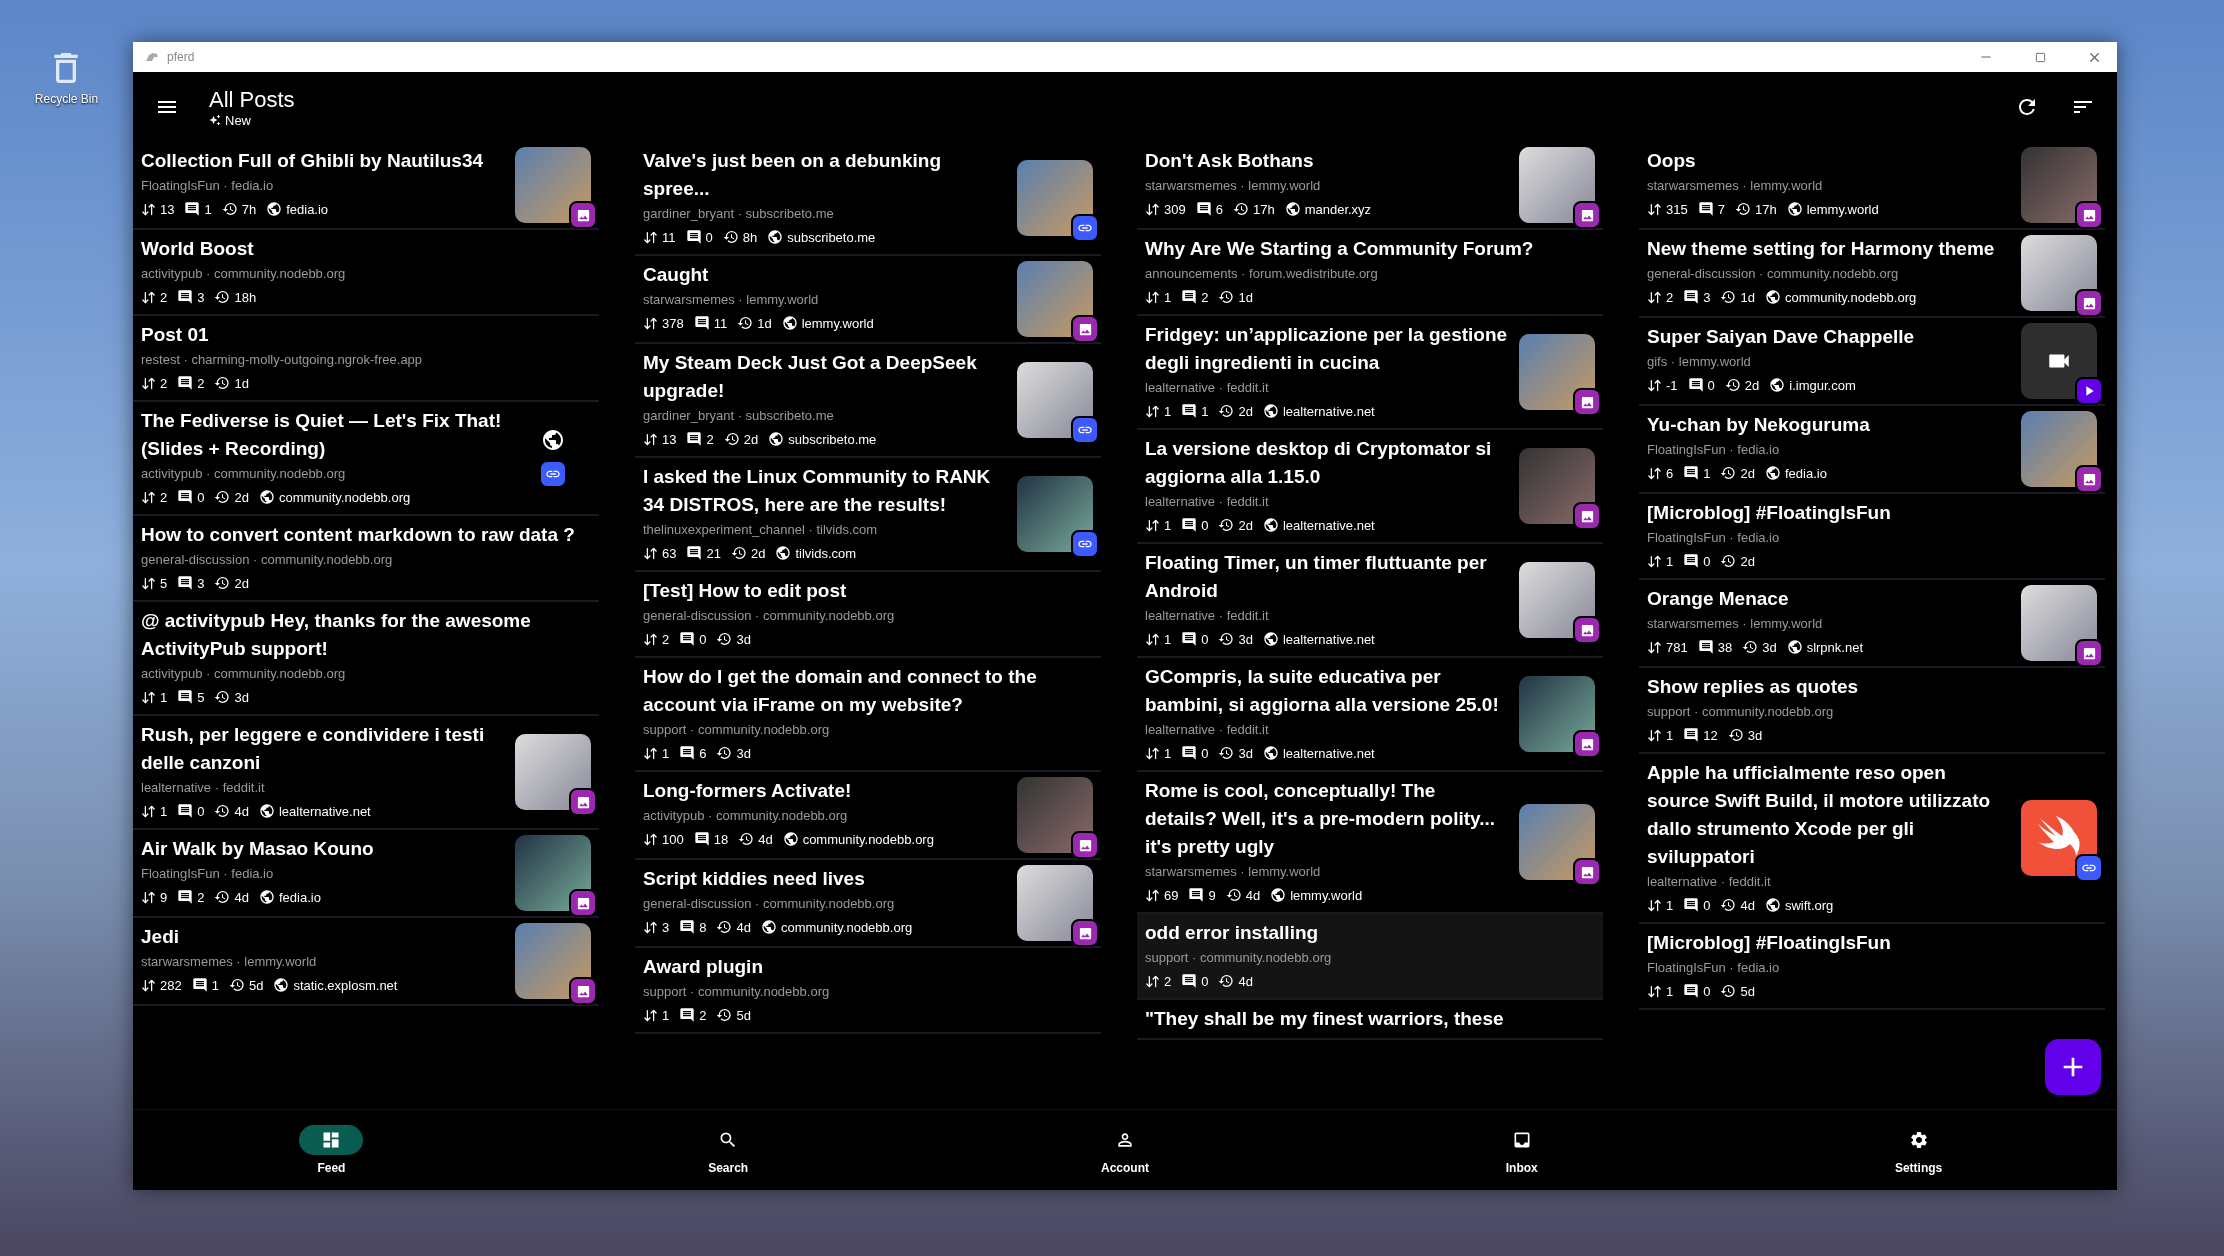  Describe the element at coordinates (241, 811) in the screenshot. I see `post-age: 4d` at that location.